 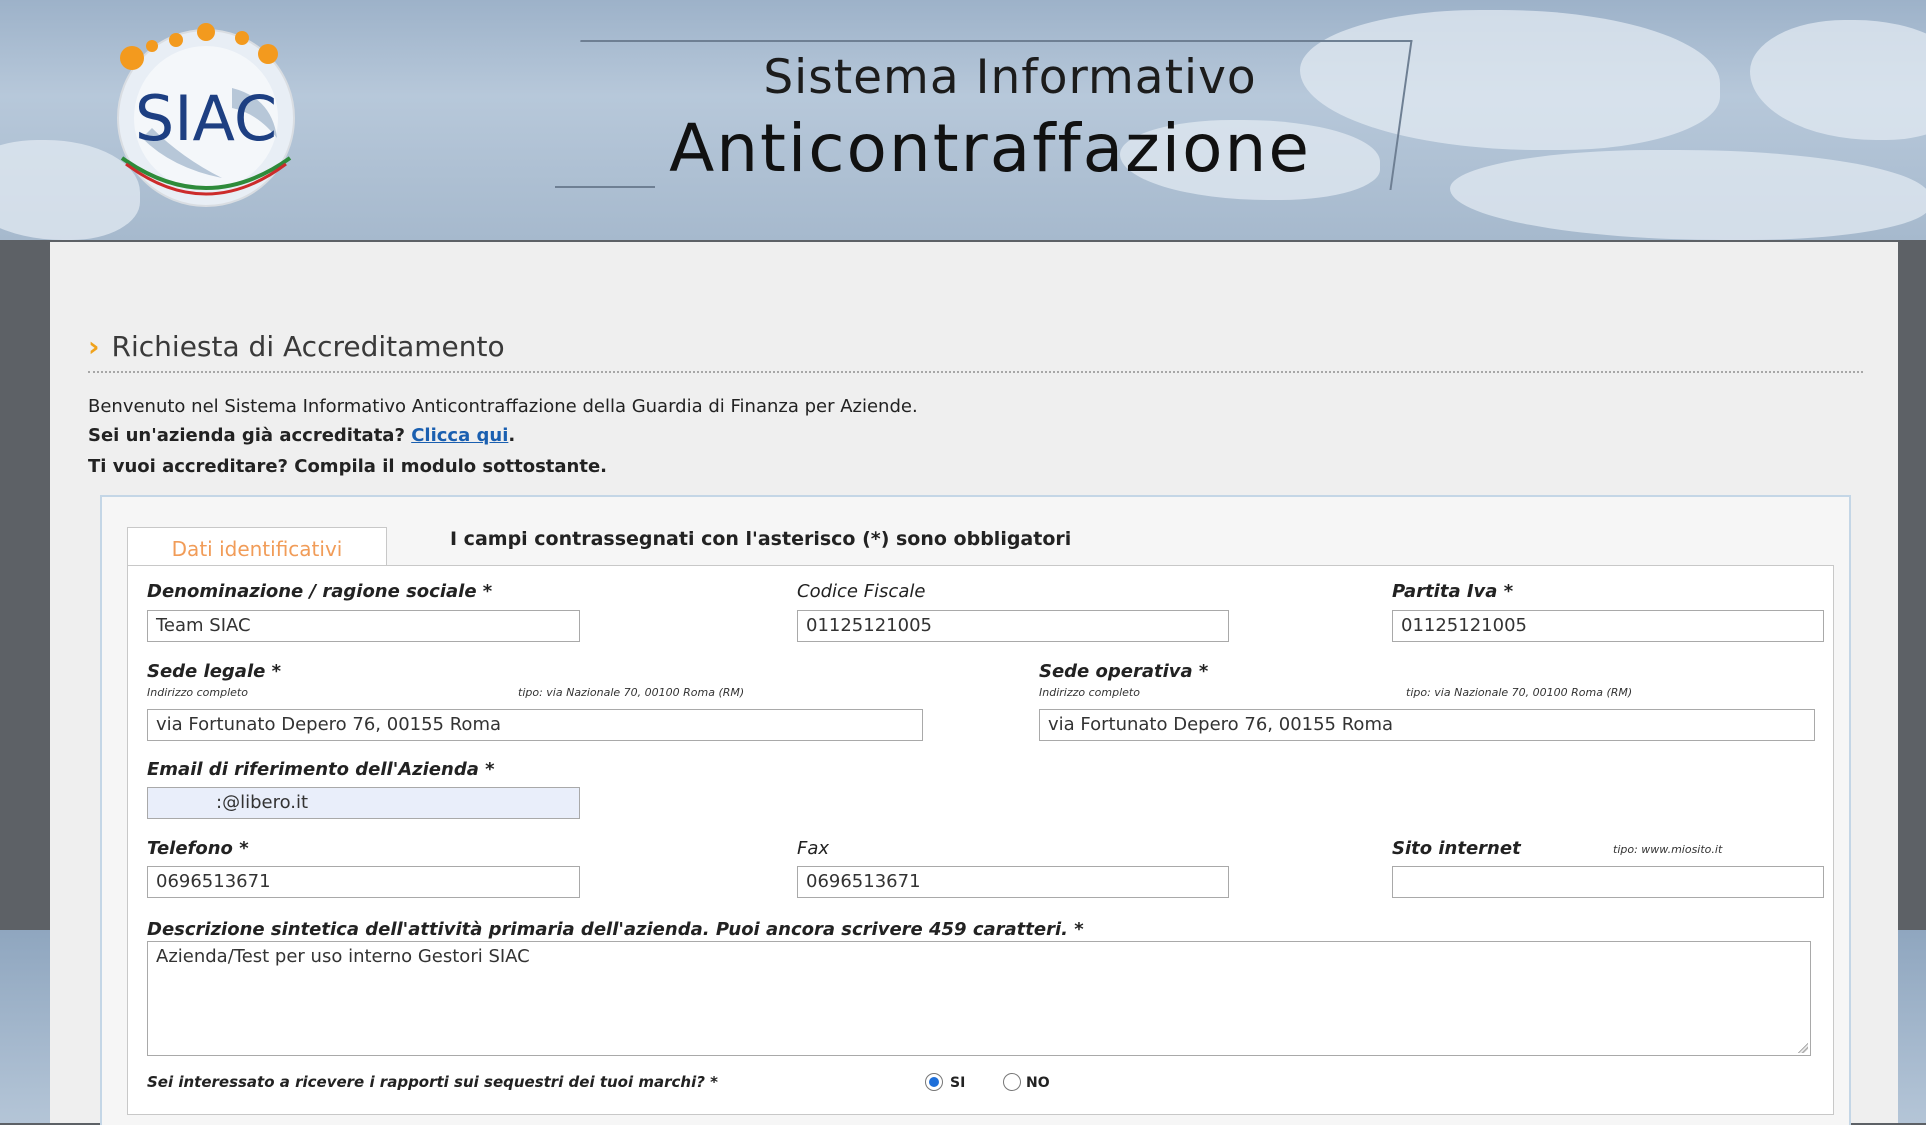 I want to click on sede-legale-hint: tipo: via Nazionale 70, 00100 Roma (RM), so click(x=631, y=692).